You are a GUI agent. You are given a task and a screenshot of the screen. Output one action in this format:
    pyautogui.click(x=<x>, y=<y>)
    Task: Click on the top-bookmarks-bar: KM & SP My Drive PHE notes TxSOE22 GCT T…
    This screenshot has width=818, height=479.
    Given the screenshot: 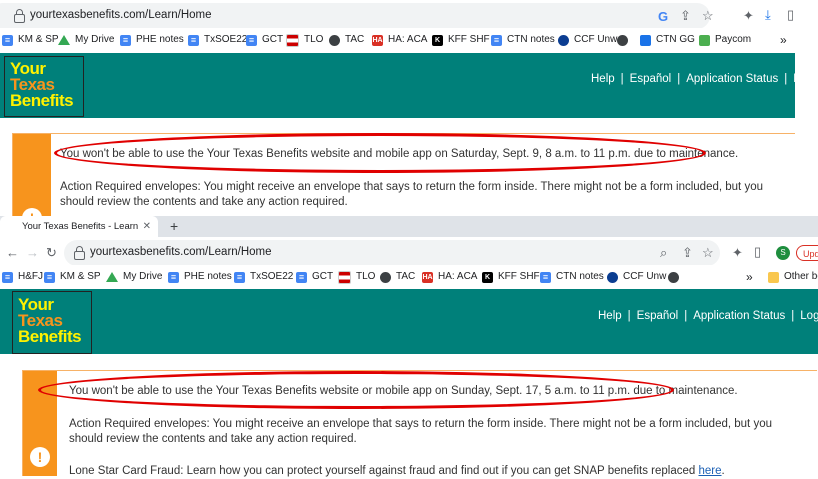 What is the action you would take?
    pyautogui.click(x=409, y=40)
    